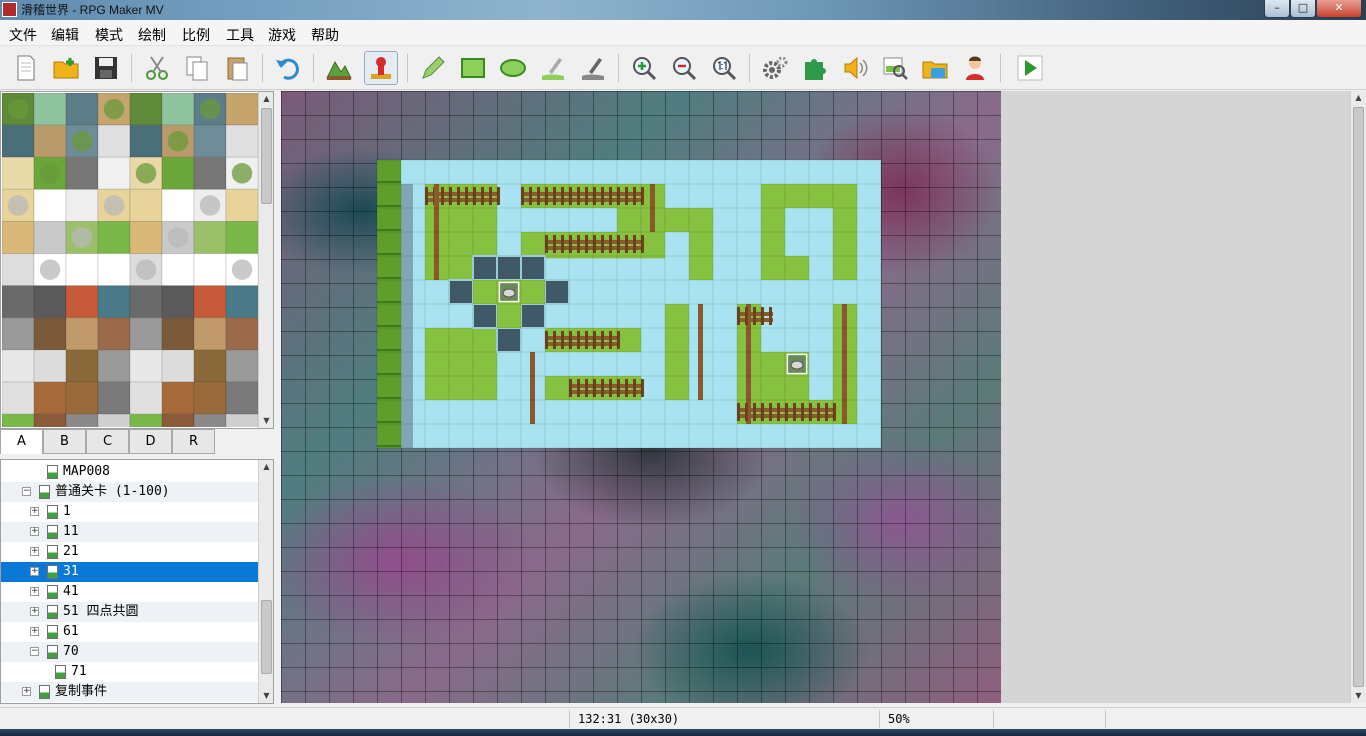 This screenshot has height=736, width=1366. Describe the element at coordinates (644, 68) in the screenshot. I see `zoom-in-button` at that location.